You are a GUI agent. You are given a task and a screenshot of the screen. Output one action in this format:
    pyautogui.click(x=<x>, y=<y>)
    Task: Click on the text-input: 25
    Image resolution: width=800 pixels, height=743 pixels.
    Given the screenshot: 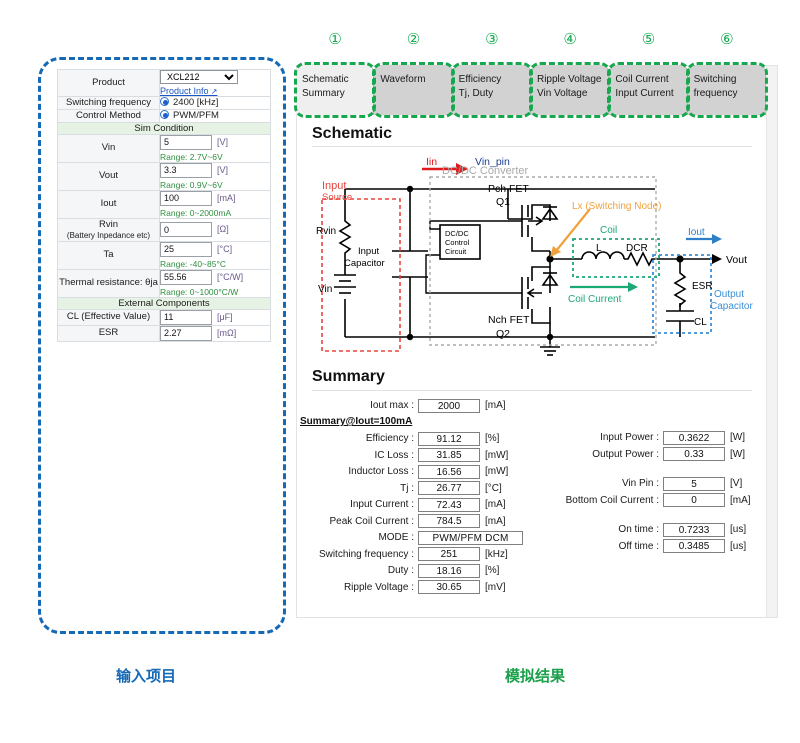 What is the action you would take?
    pyautogui.click(x=186, y=249)
    